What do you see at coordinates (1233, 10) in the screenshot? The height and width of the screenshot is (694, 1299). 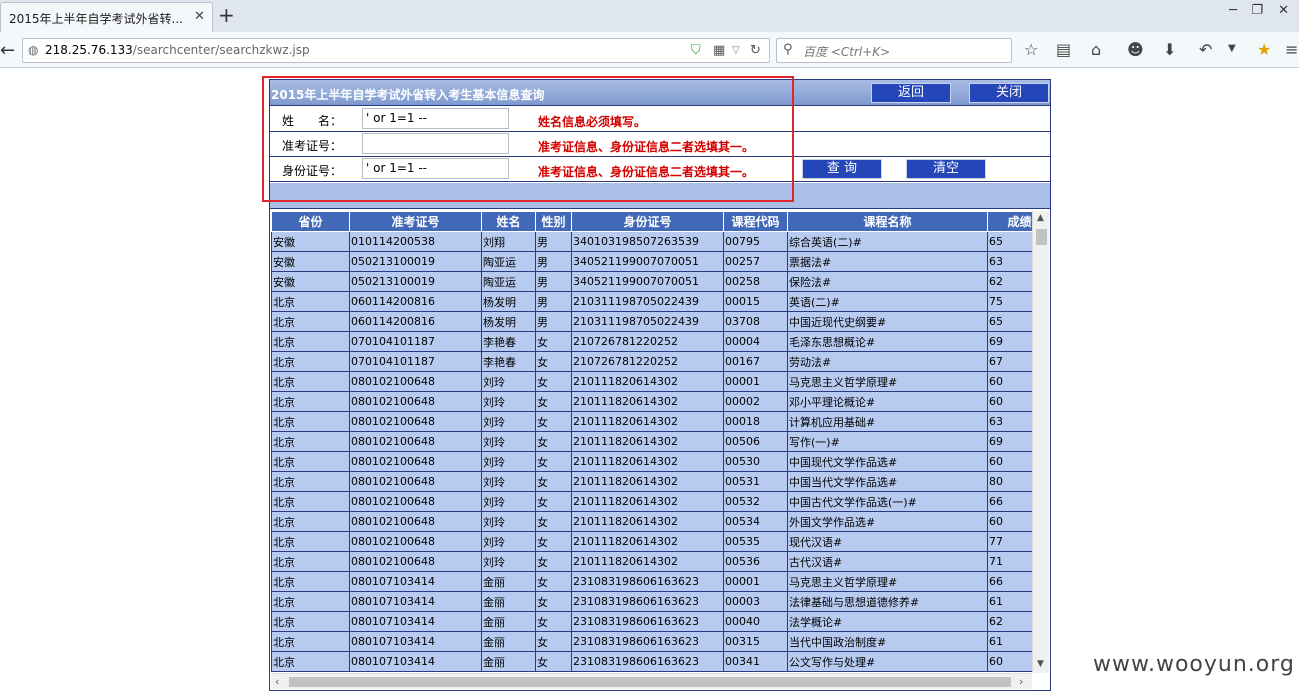 I see `minimize-icon: ─` at bounding box center [1233, 10].